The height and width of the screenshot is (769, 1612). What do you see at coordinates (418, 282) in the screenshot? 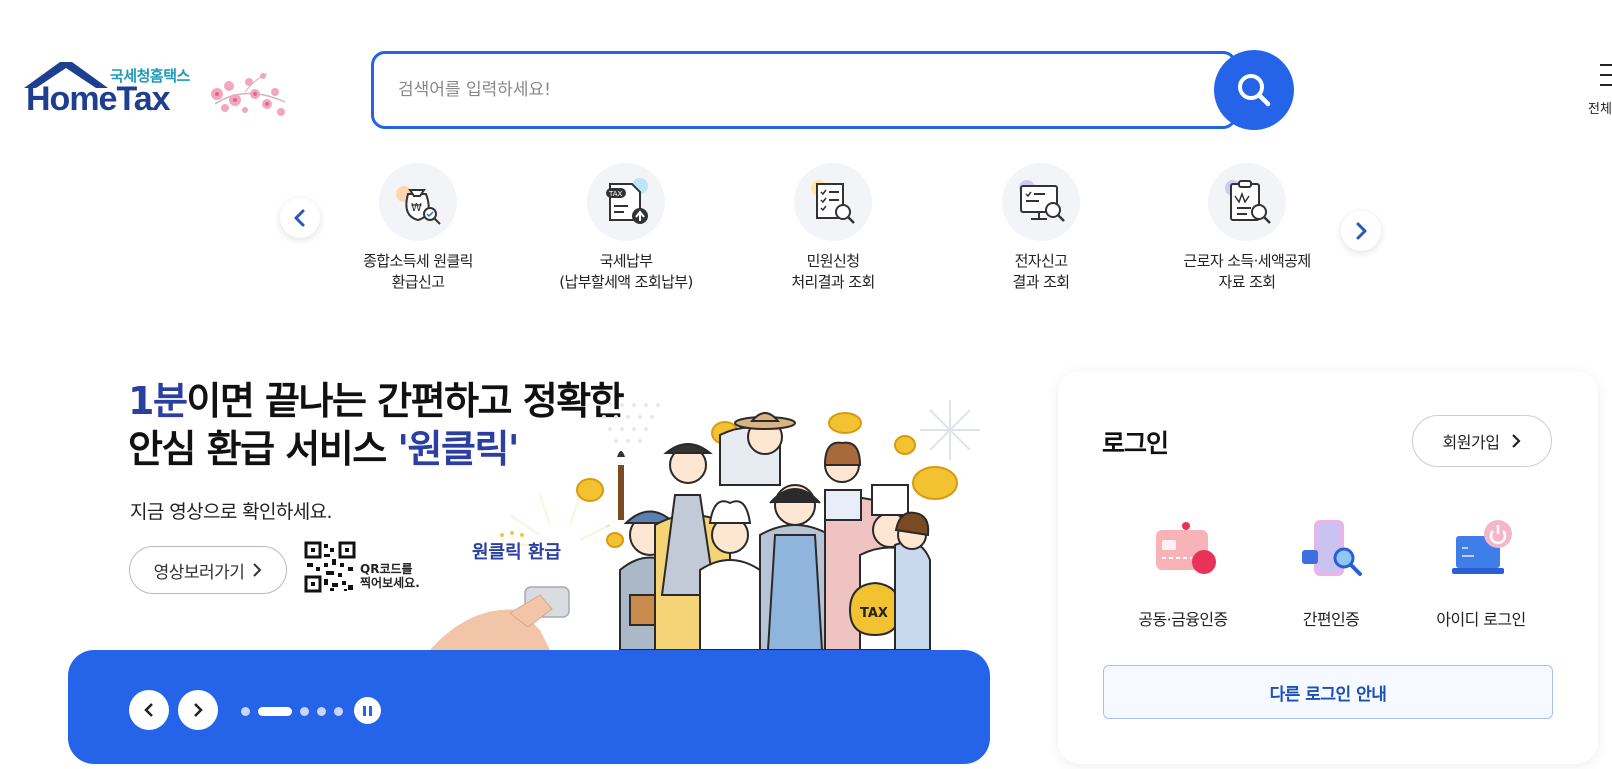
I see `quick-menu-label: 환급신고` at bounding box center [418, 282].